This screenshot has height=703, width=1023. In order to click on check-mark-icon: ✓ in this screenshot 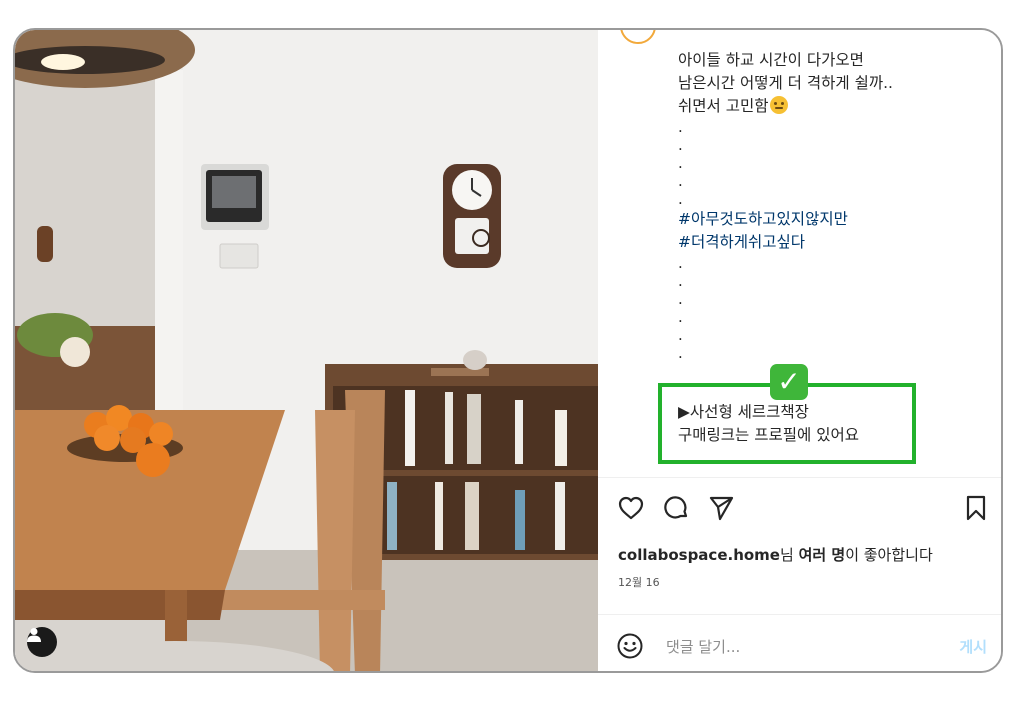, I will do `click(789, 382)`.